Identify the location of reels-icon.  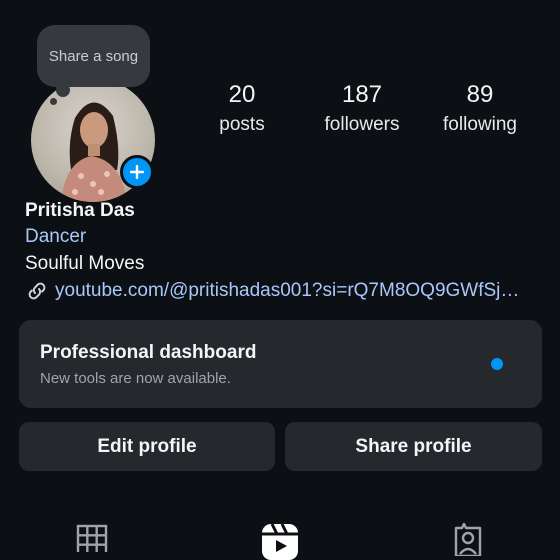
(280, 541).